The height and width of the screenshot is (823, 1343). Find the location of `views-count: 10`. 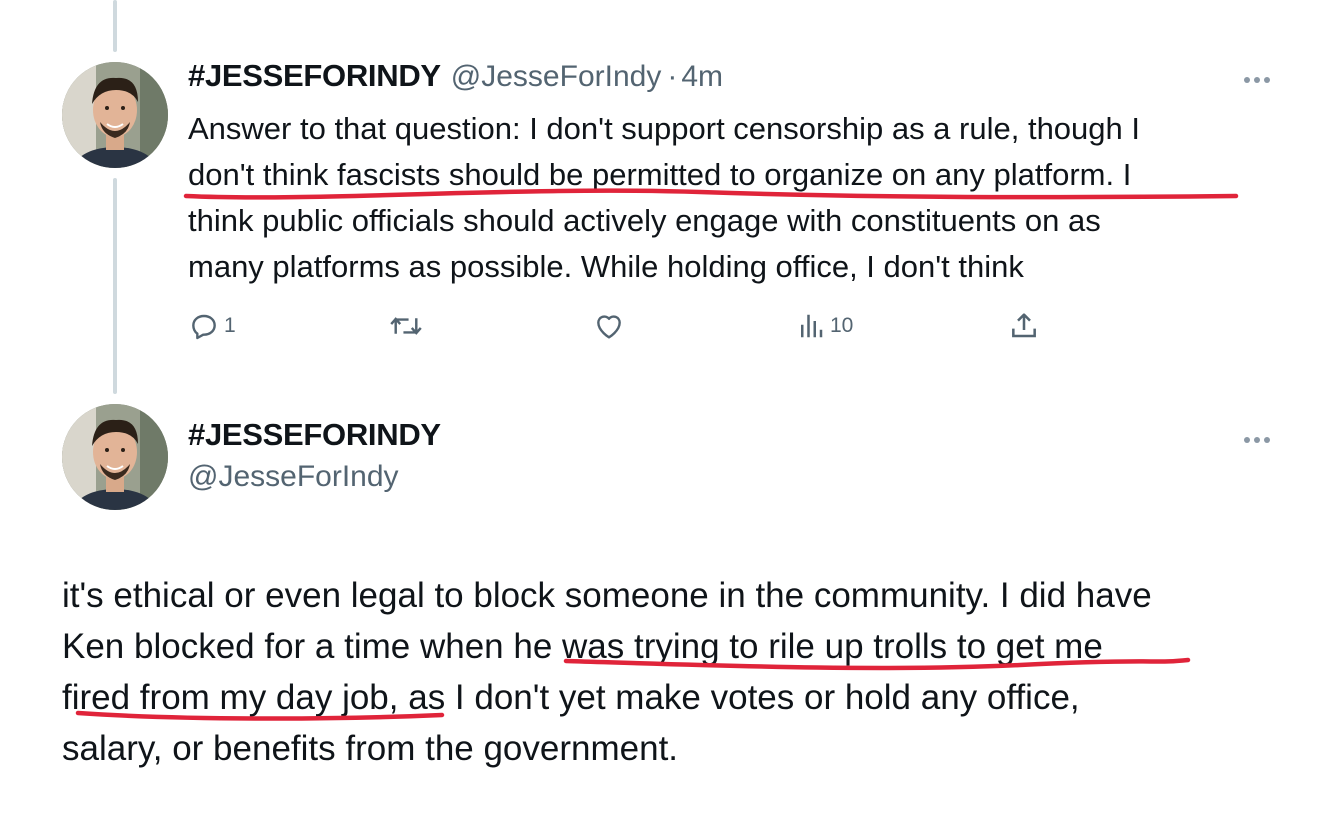

views-count: 10 is located at coordinates (842, 325).